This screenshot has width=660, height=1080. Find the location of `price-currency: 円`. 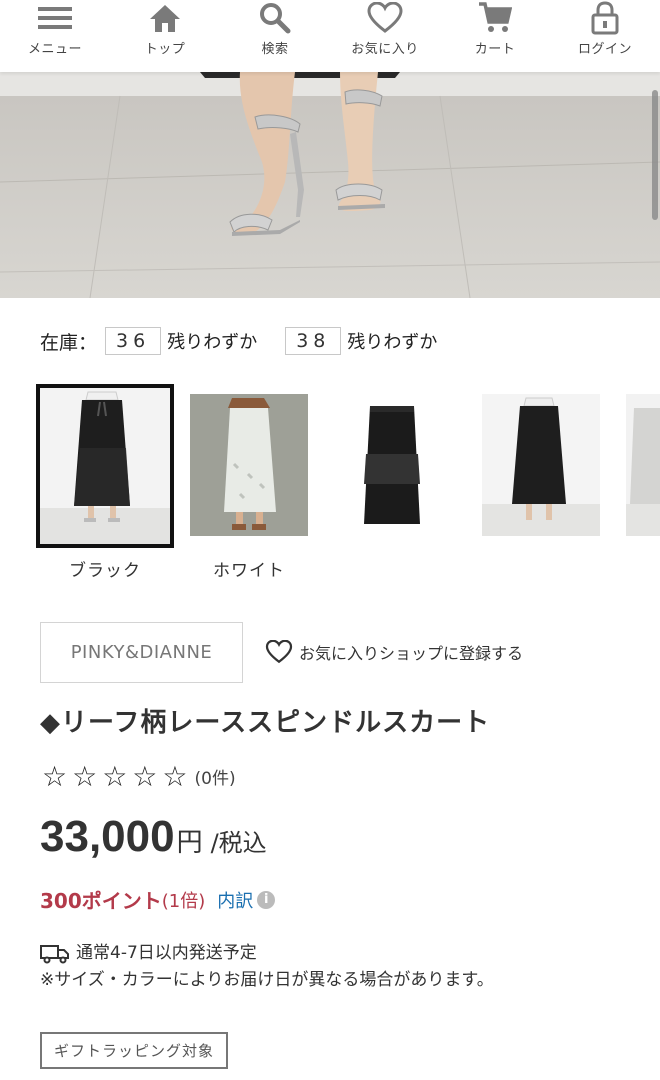

price-currency: 円 is located at coordinates (189, 843).